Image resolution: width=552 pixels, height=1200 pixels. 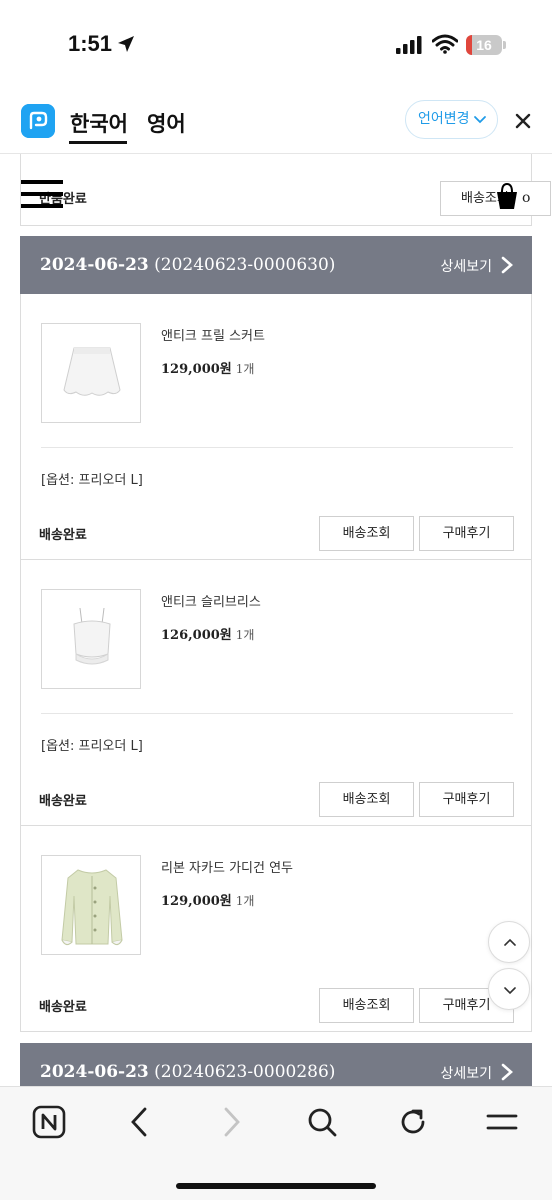 What do you see at coordinates (276, 121) in the screenshot?
I see `translate-bar: 한국어 영어 언어변경` at bounding box center [276, 121].